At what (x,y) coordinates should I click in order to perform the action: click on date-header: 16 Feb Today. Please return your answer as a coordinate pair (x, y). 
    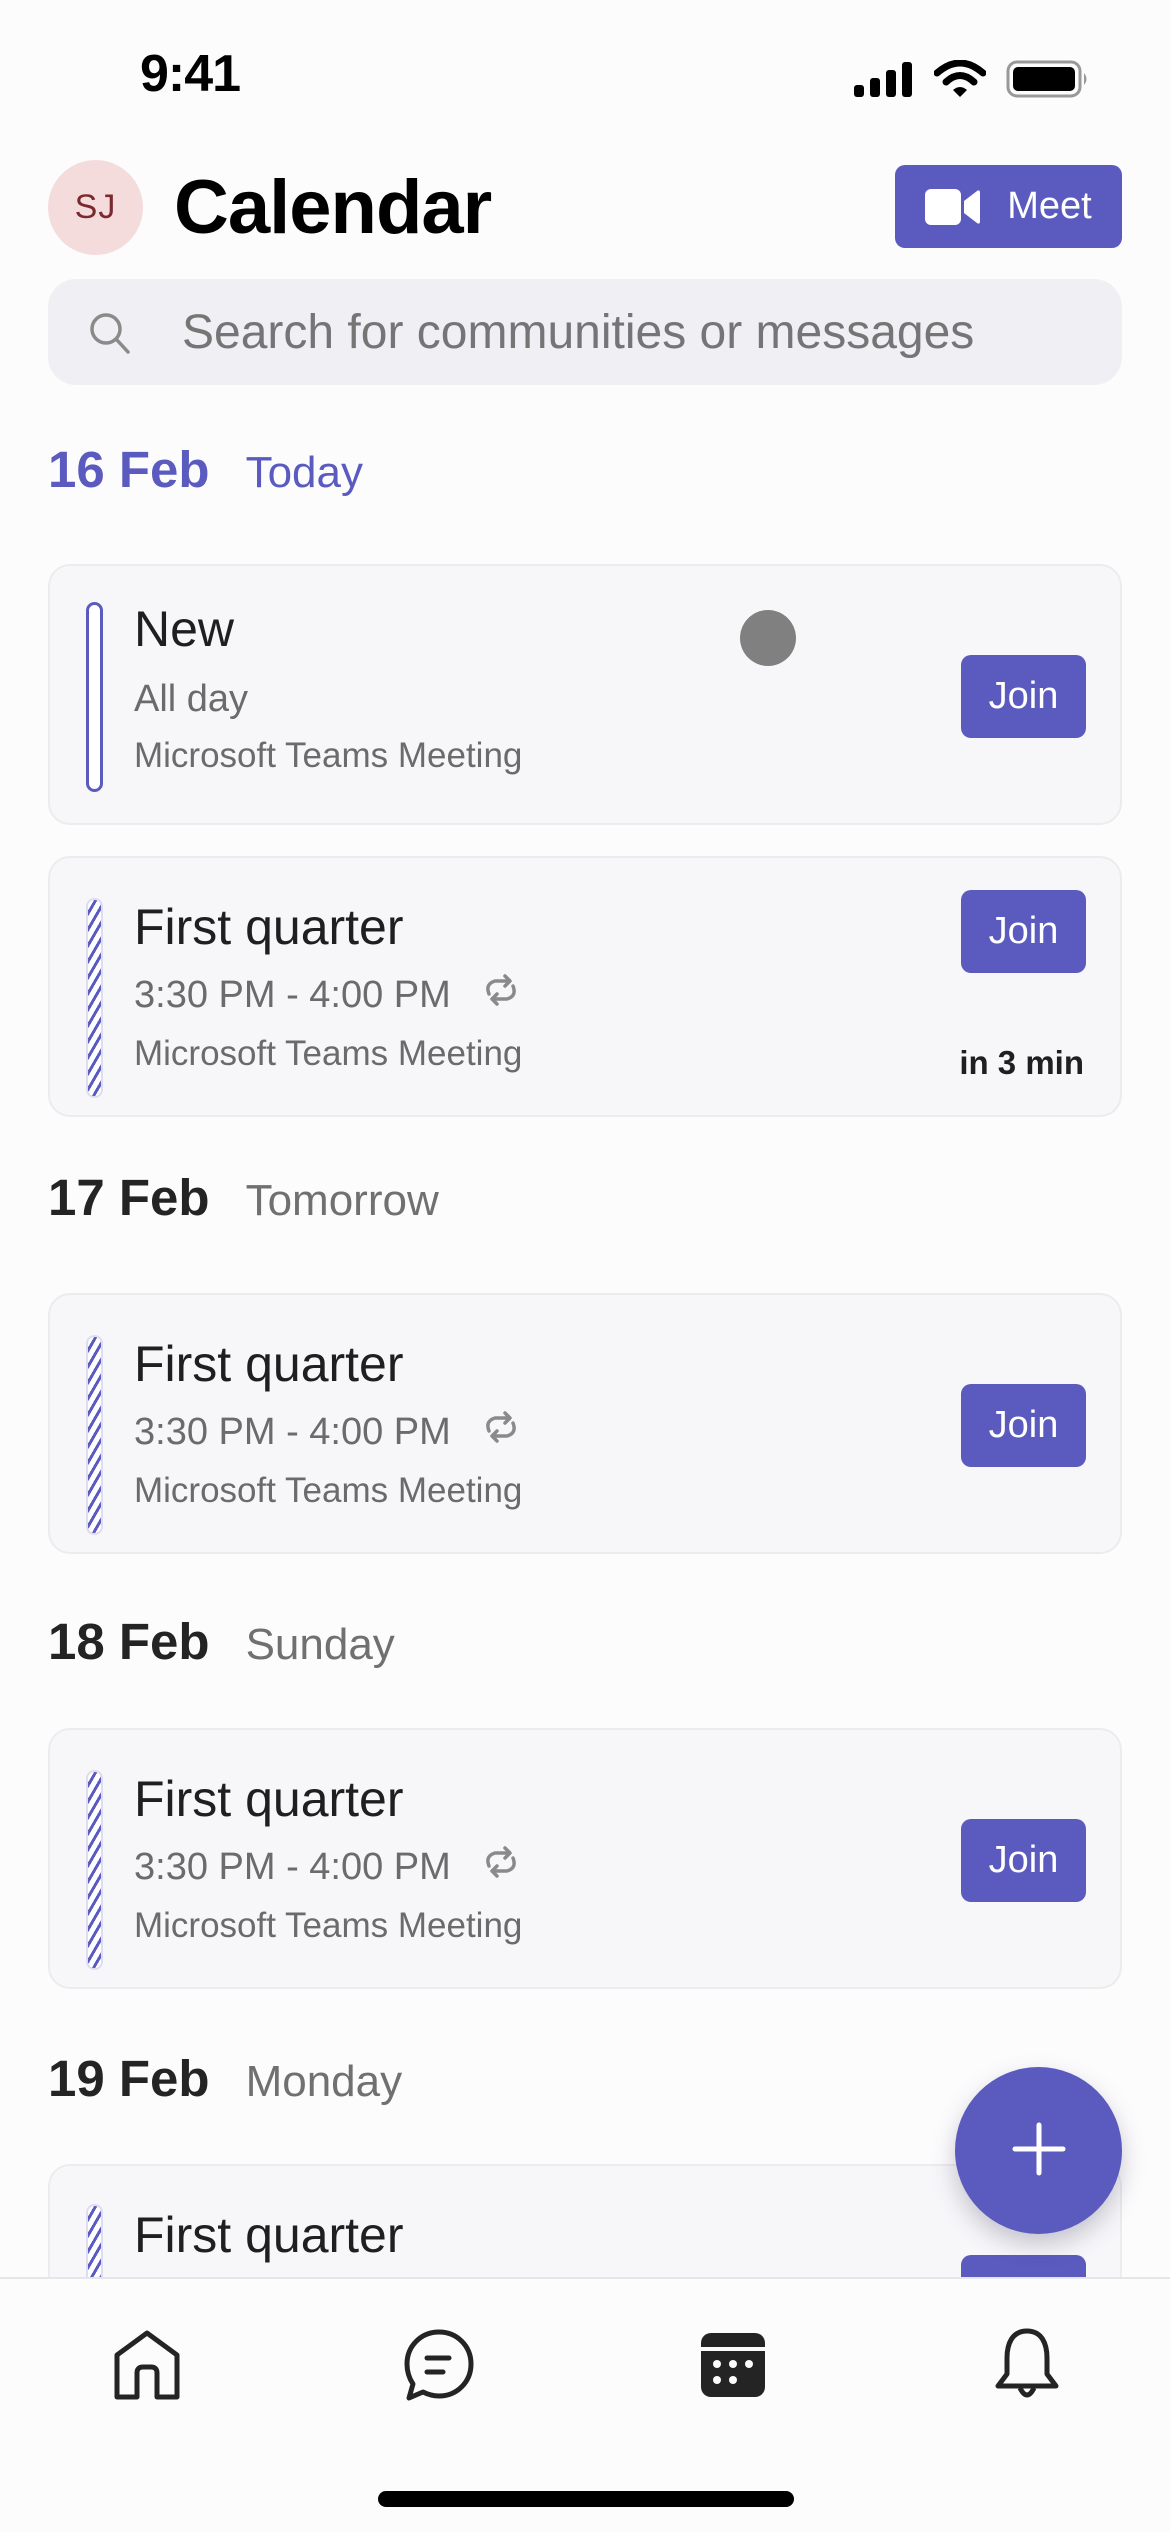
    Looking at the image, I should click on (205, 469).